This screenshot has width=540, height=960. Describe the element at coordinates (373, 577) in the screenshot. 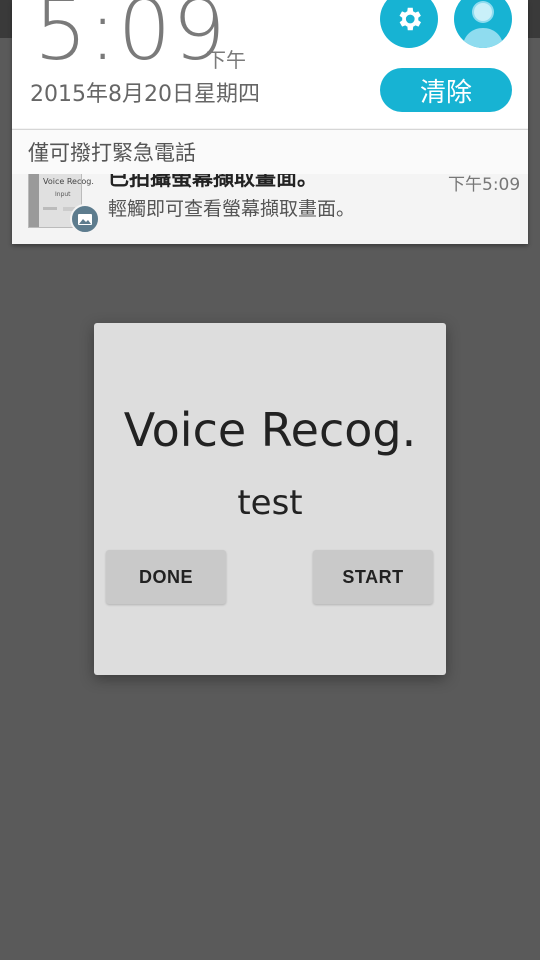

I see `start-button: START` at that location.